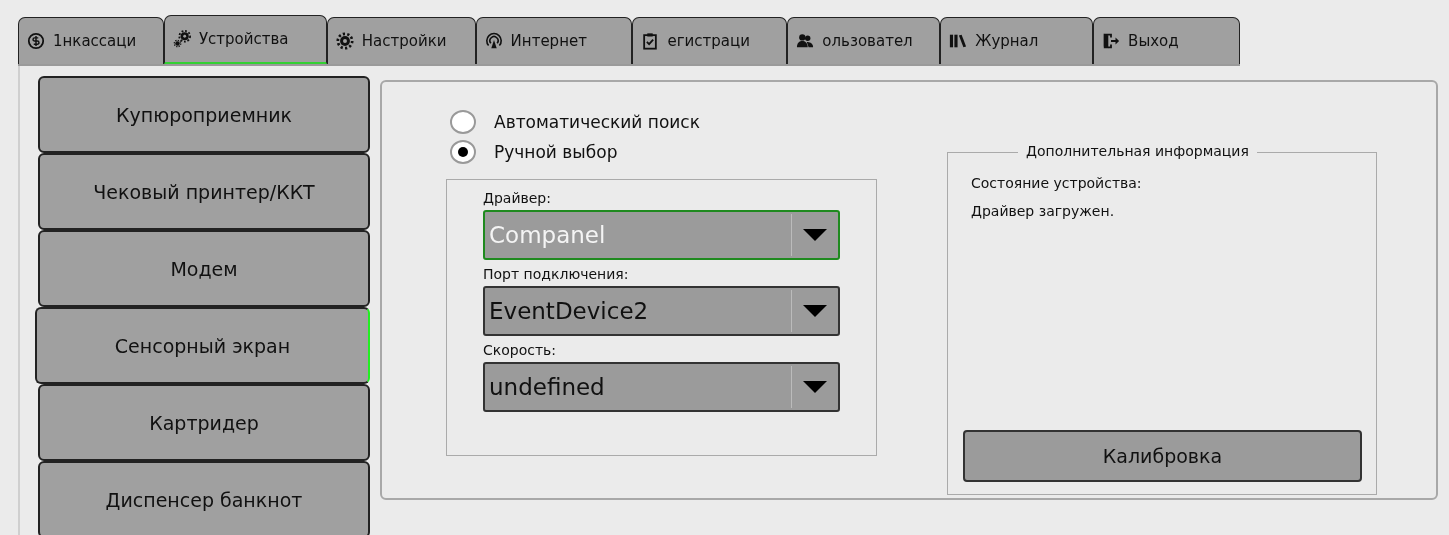 This screenshot has height=535, width=1449. Describe the element at coordinates (204, 422) in the screenshot. I see `device-button: Картридер` at that location.